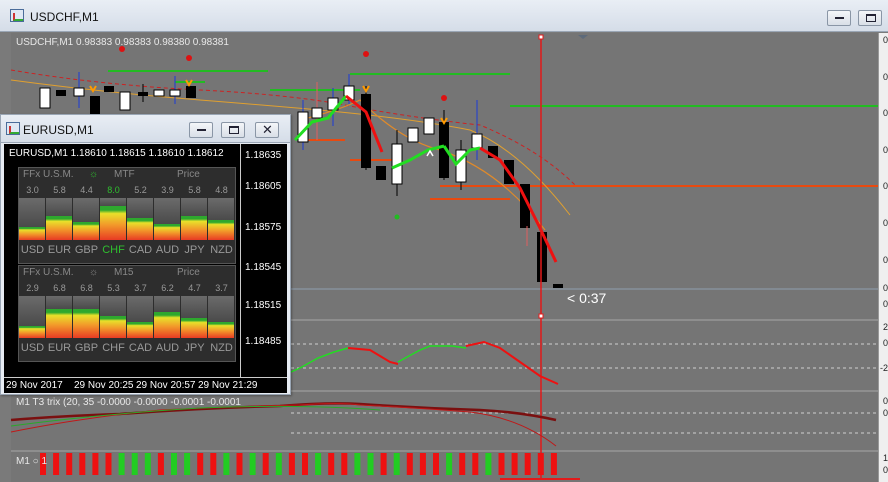 The image size is (888, 482). Describe the element at coordinates (32, 461) in the screenshot. I see `dots-indicator-label: M1 ○ 1` at that location.